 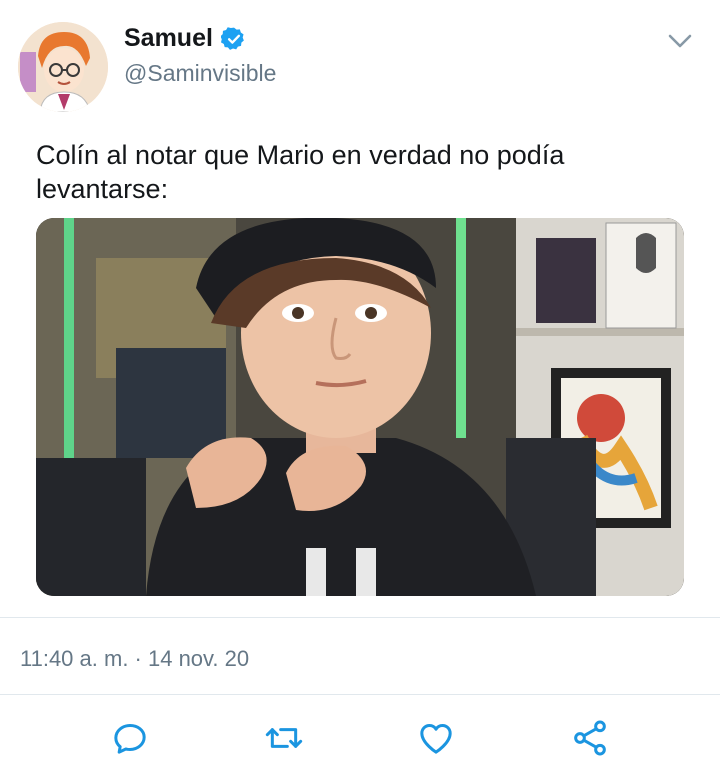 I want to click on retweet-icon, so click(x=284, y=738).